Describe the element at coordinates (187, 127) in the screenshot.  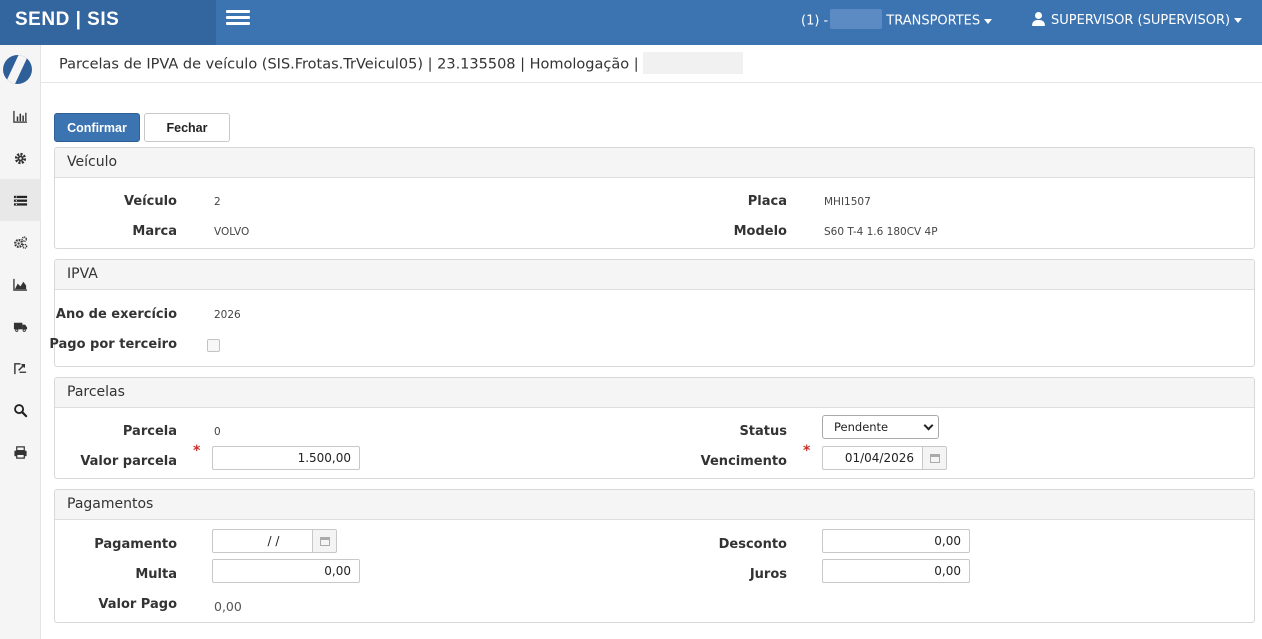
I see `close-button: Fechar` at that location.